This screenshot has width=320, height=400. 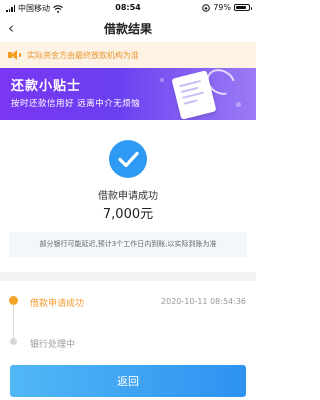 What do you see at coordinates (222, 7) in the screenshot?
I see `battery-percent: 79%` at bounding box center [222, 7].